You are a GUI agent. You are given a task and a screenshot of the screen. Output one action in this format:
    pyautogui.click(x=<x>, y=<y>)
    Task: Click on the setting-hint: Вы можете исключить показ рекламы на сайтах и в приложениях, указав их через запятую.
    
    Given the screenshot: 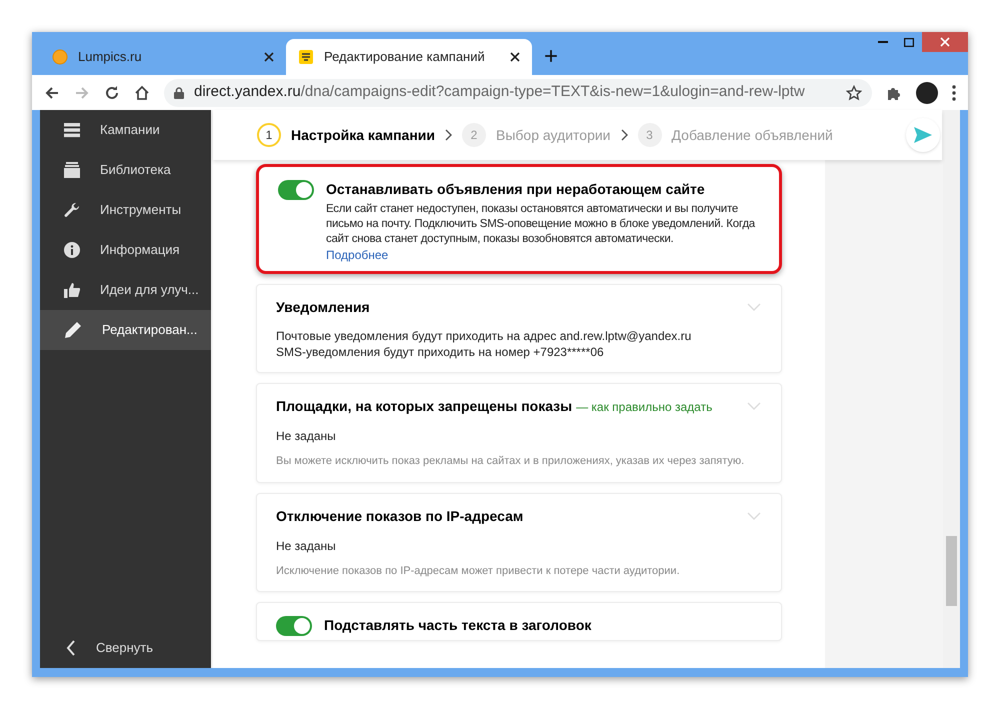 What is the action you would take?
    pyautogui.click(x=511, y=461)
    